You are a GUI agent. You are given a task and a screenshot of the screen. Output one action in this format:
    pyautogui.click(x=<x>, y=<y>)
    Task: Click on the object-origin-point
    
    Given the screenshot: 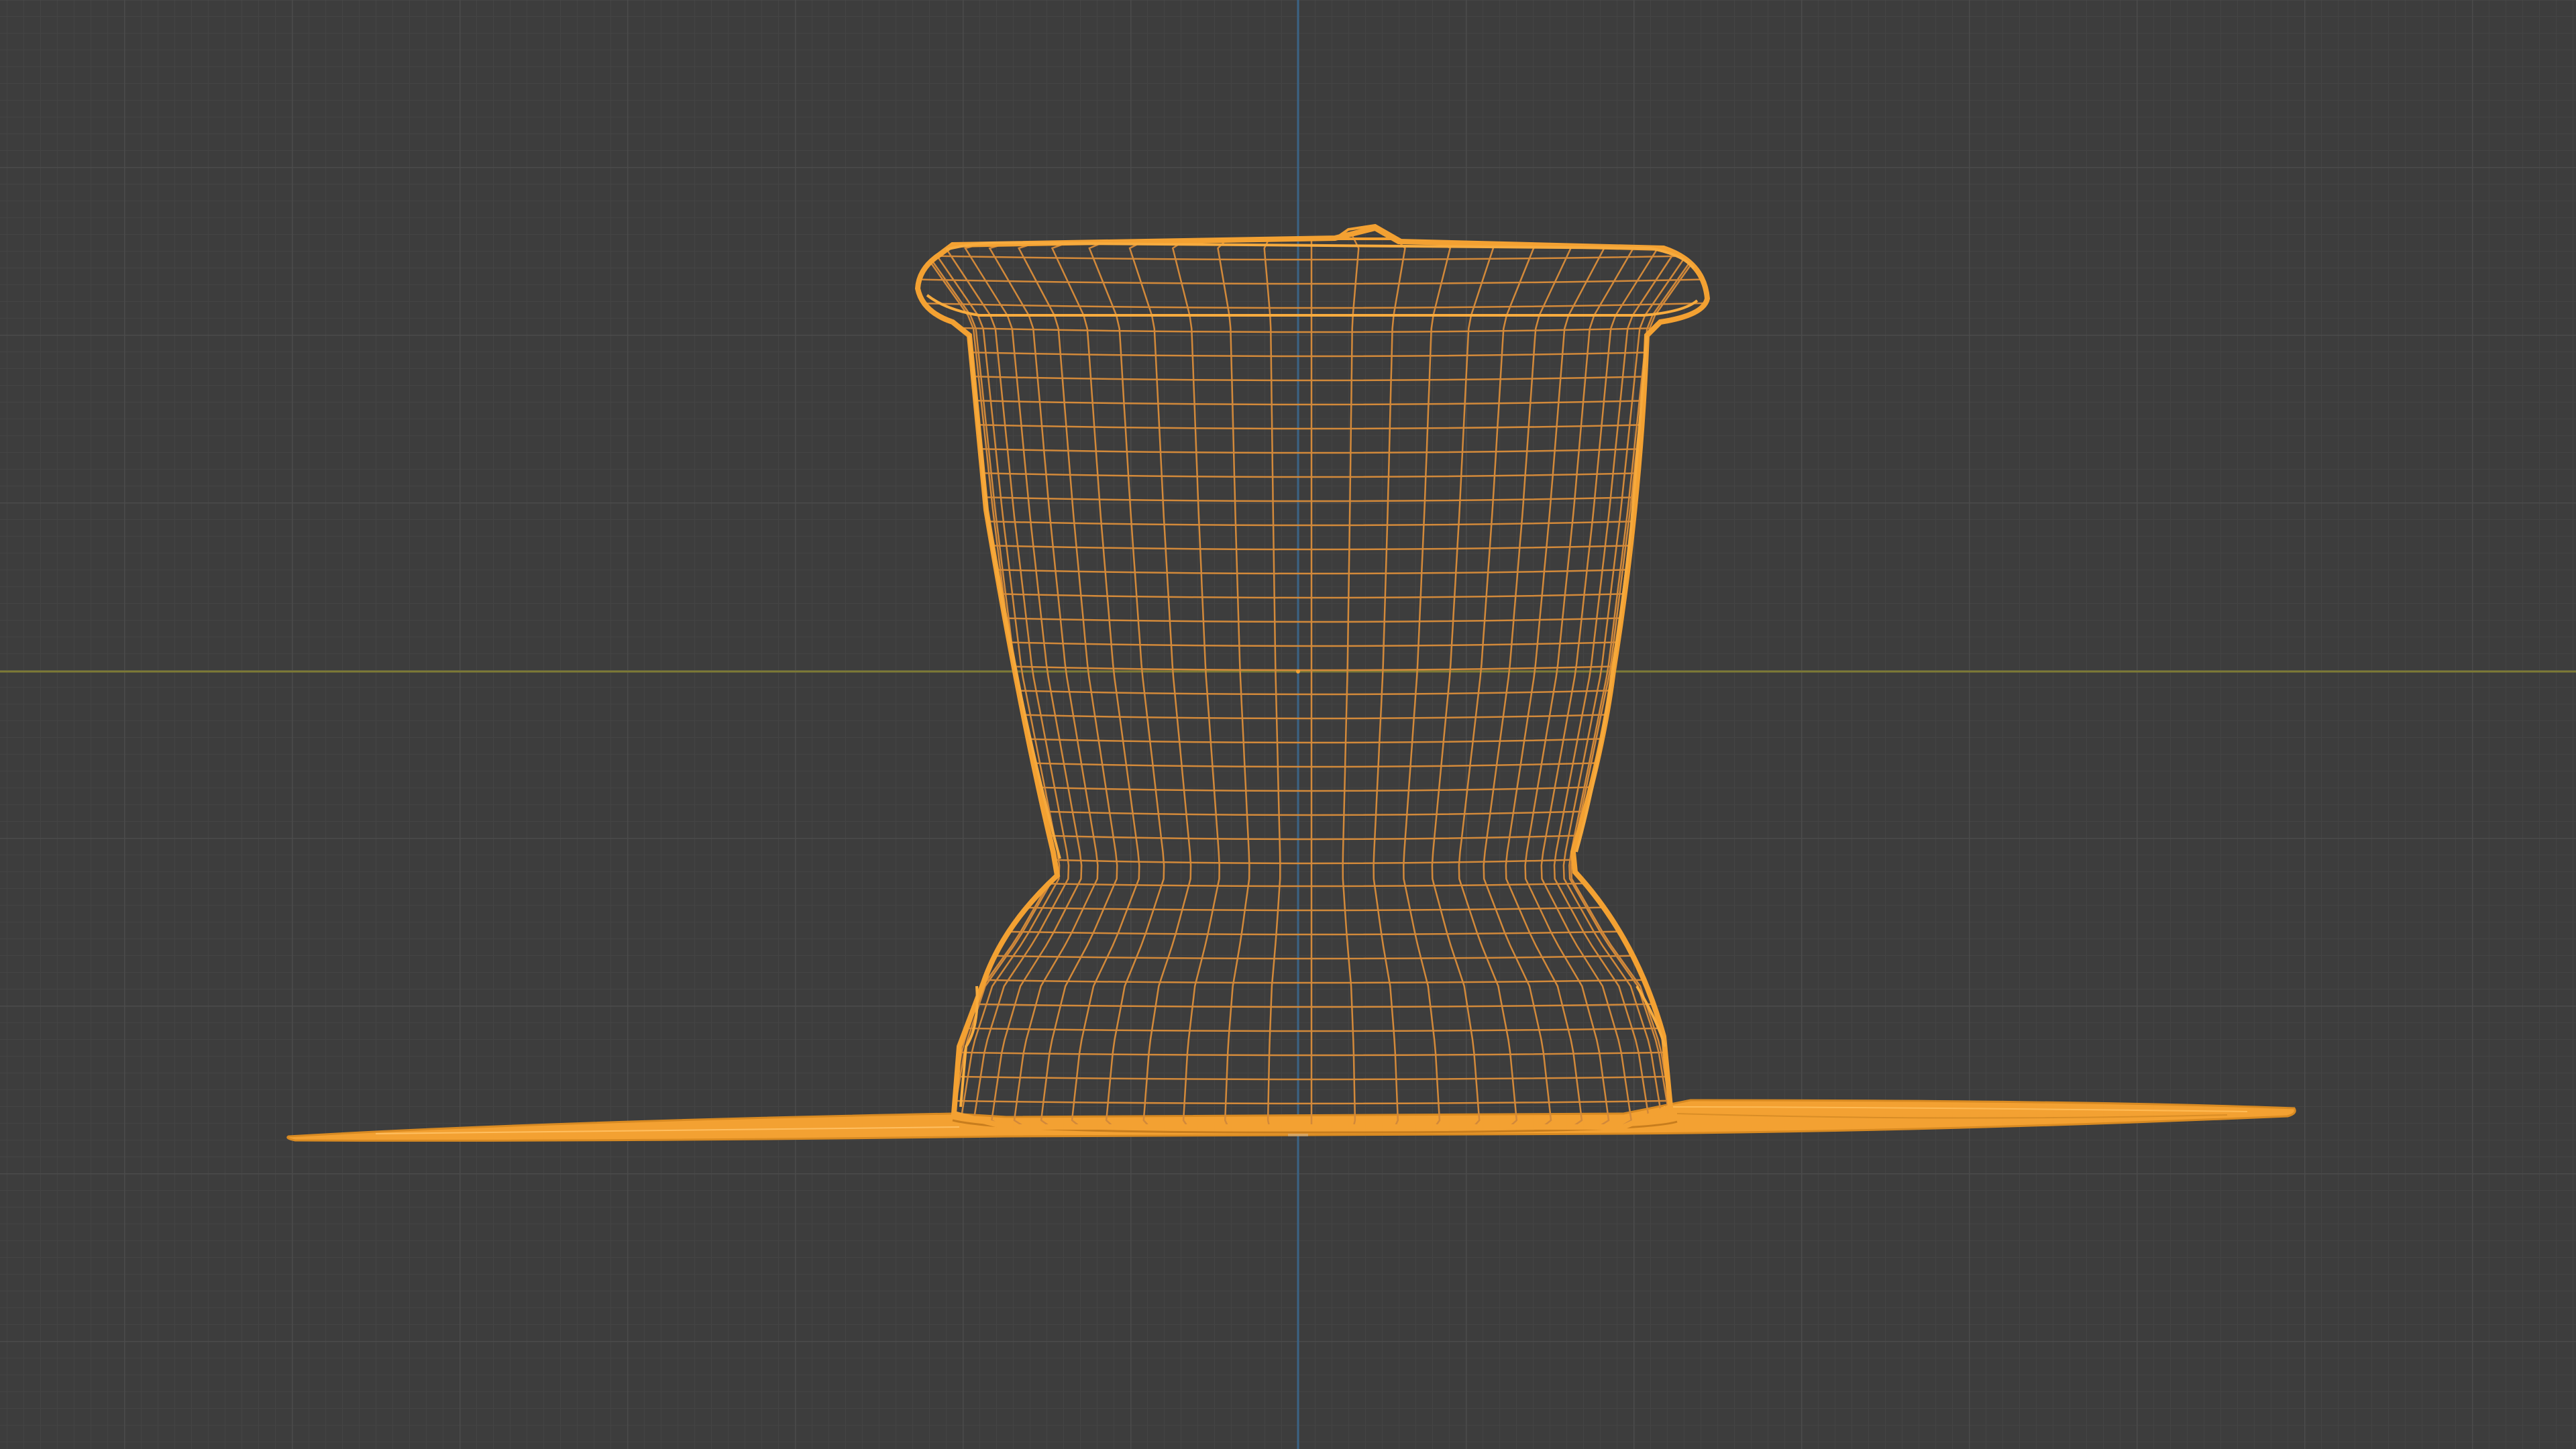 What is the action you would take?
    pyautogui.click(x=1298, y=671)
    